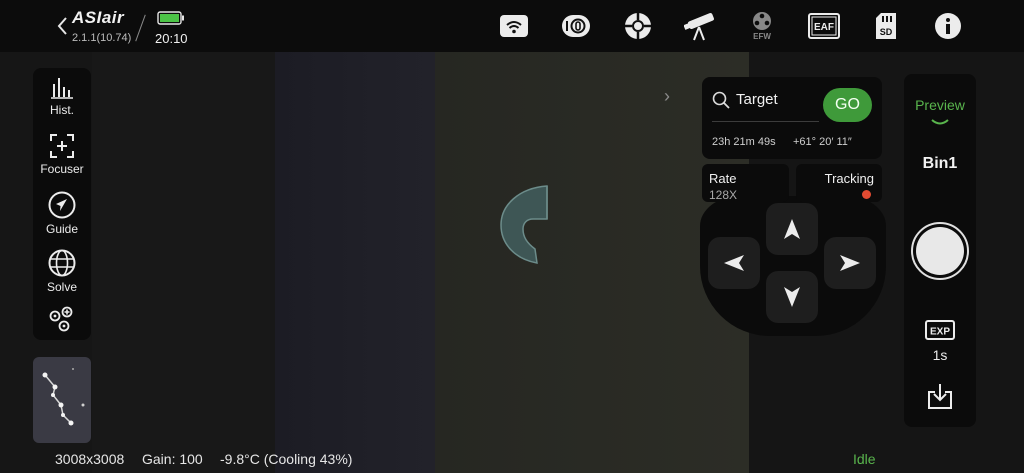 This screenshot has height=473, width=1024. Describe the element at coordinates (172, 459) in the screenshot. I see `gain-readout: Gain: 100` at that location.